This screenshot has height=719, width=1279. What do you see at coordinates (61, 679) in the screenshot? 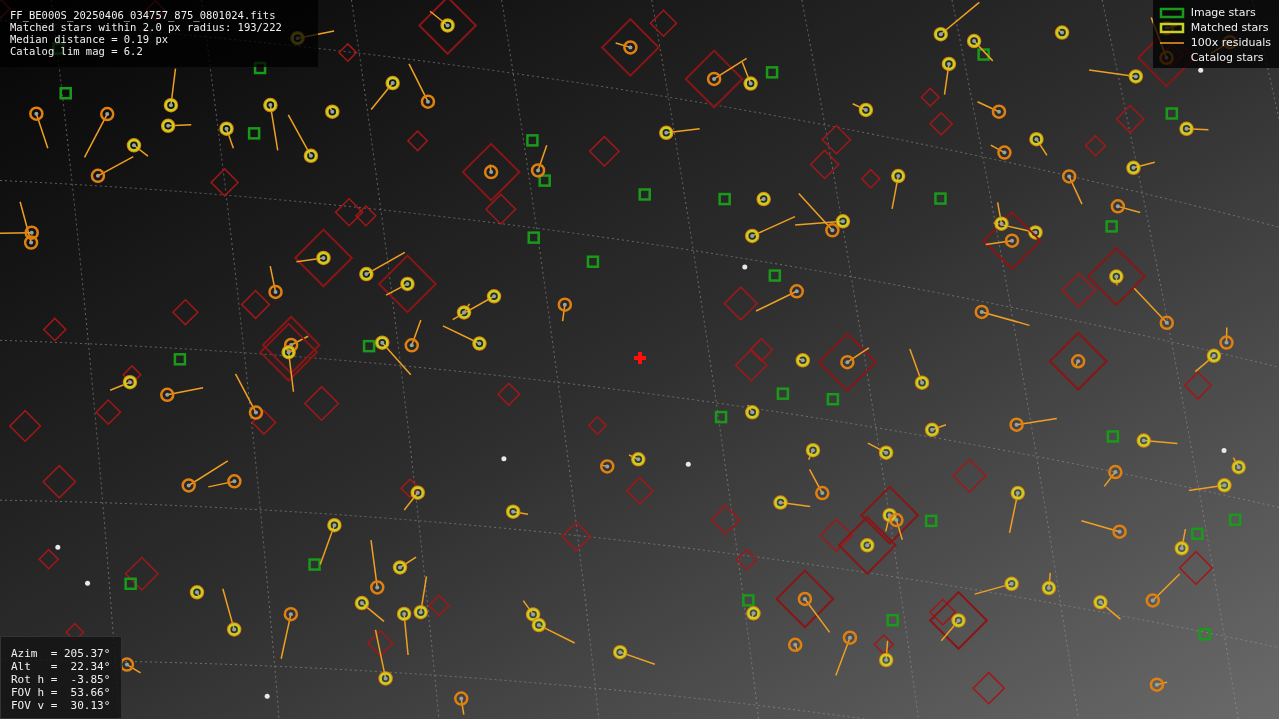
I see `pointing-text: Rot h = -3.85°` at bounding box center [61, 679].